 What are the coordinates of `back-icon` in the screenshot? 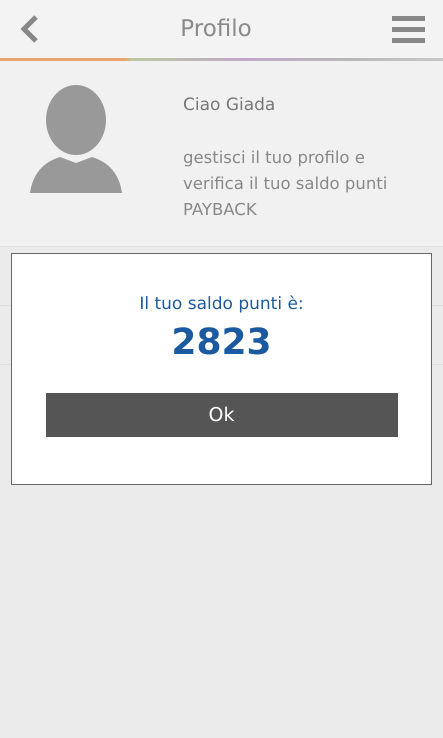 It's located at (29, 29).